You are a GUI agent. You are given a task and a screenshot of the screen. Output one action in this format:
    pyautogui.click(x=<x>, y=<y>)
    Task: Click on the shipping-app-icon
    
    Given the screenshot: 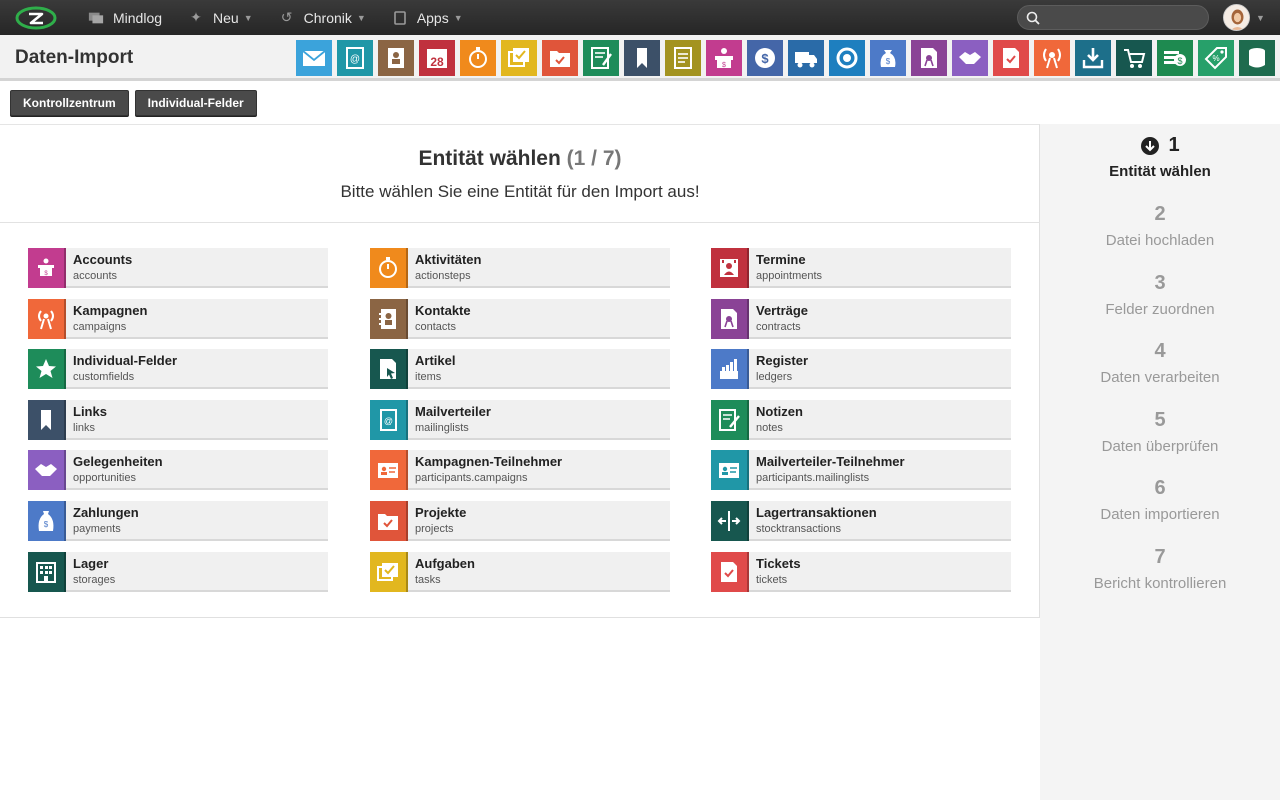 What is the action you would take?
    pyautogui.click(x=806, y=60)
    